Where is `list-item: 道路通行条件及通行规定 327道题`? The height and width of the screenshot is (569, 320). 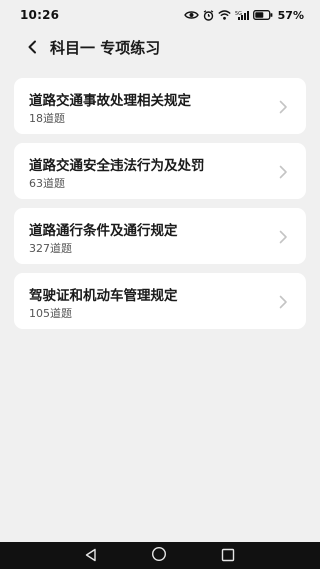
list-item: 道路通行条件及通行规定 327道题 is located at coordinates (160, 236).